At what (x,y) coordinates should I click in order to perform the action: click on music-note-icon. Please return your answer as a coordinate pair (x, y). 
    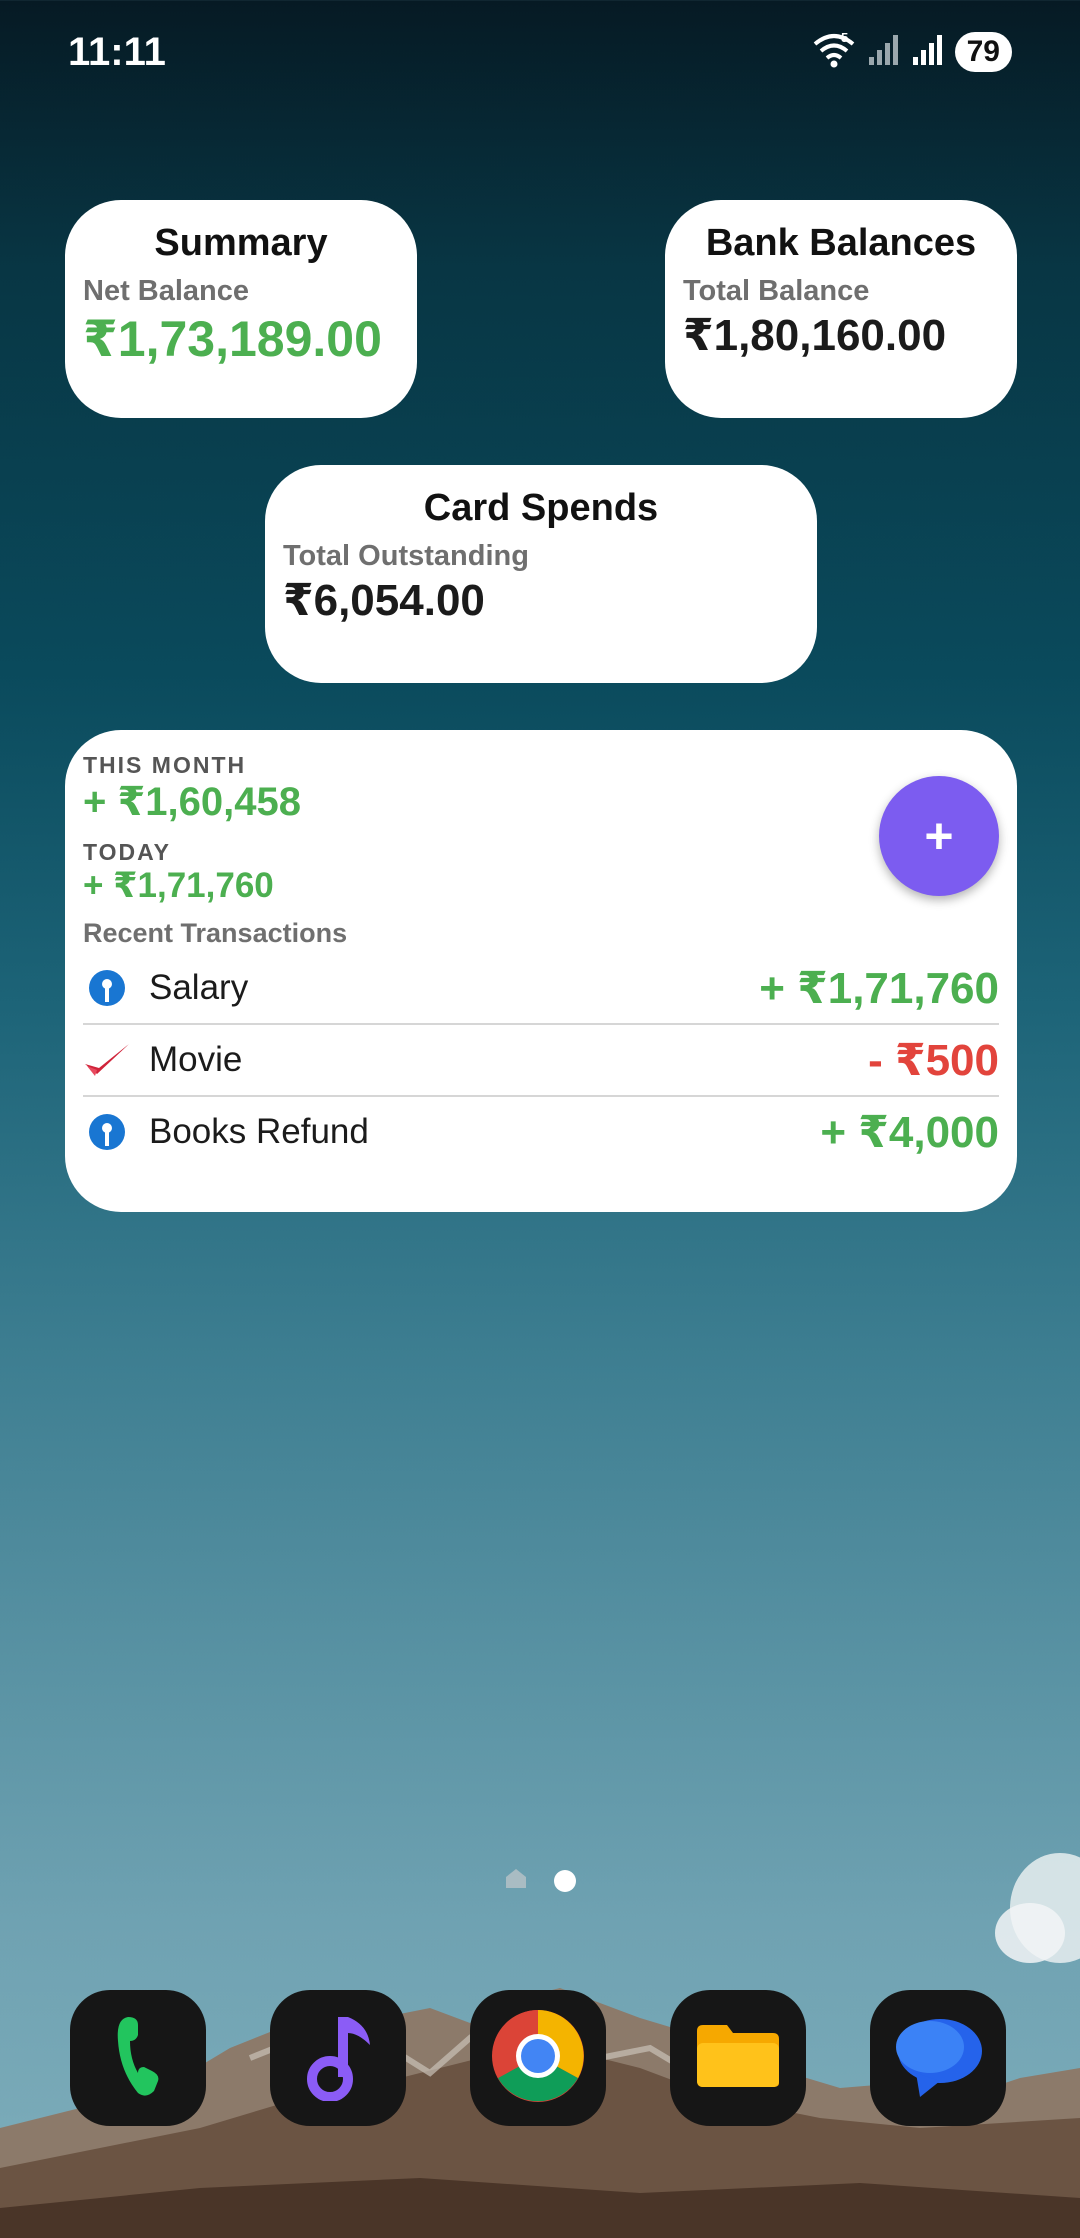
    Looking at the image, I should click on (338, 2058).